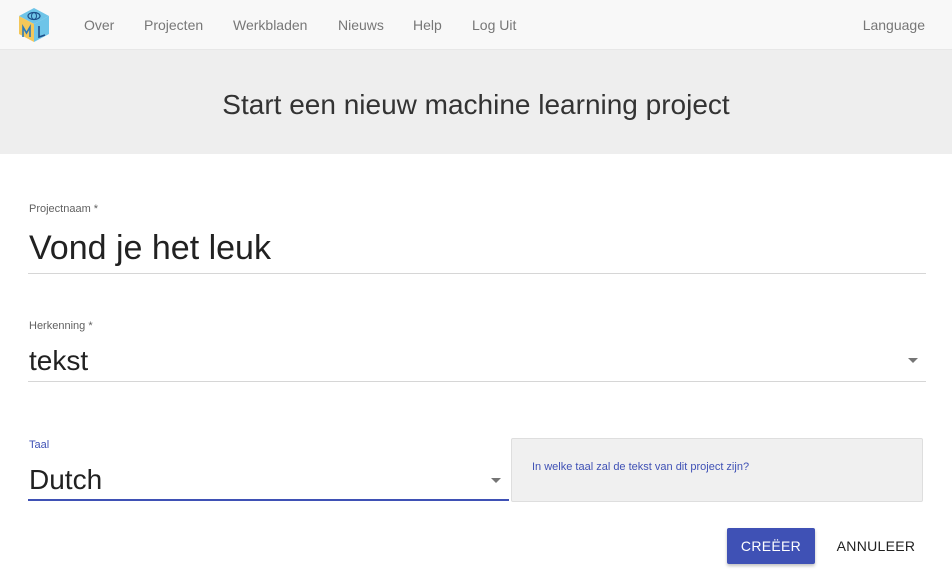 This screenshot has height=586, width=952. What do you see at coordinates (34, 25) in the screenshot?
I see `ml-logo-icon` at bounding box center [34, 25].